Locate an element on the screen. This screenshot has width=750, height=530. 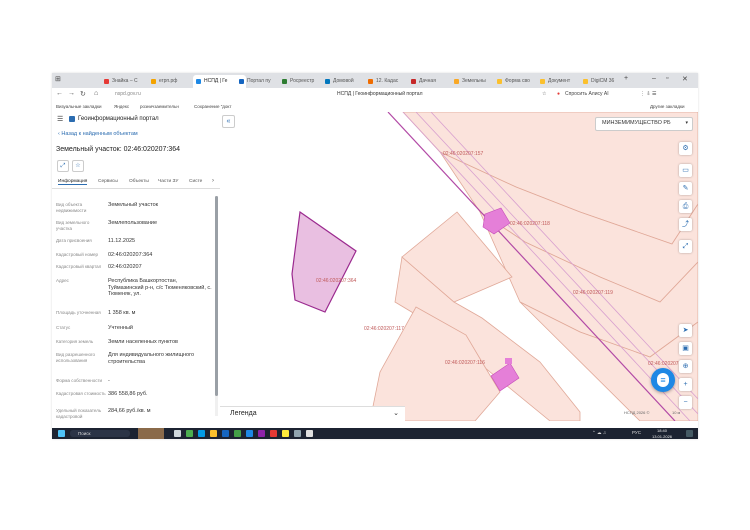
field-value: - is located at coordinates (109, 381).